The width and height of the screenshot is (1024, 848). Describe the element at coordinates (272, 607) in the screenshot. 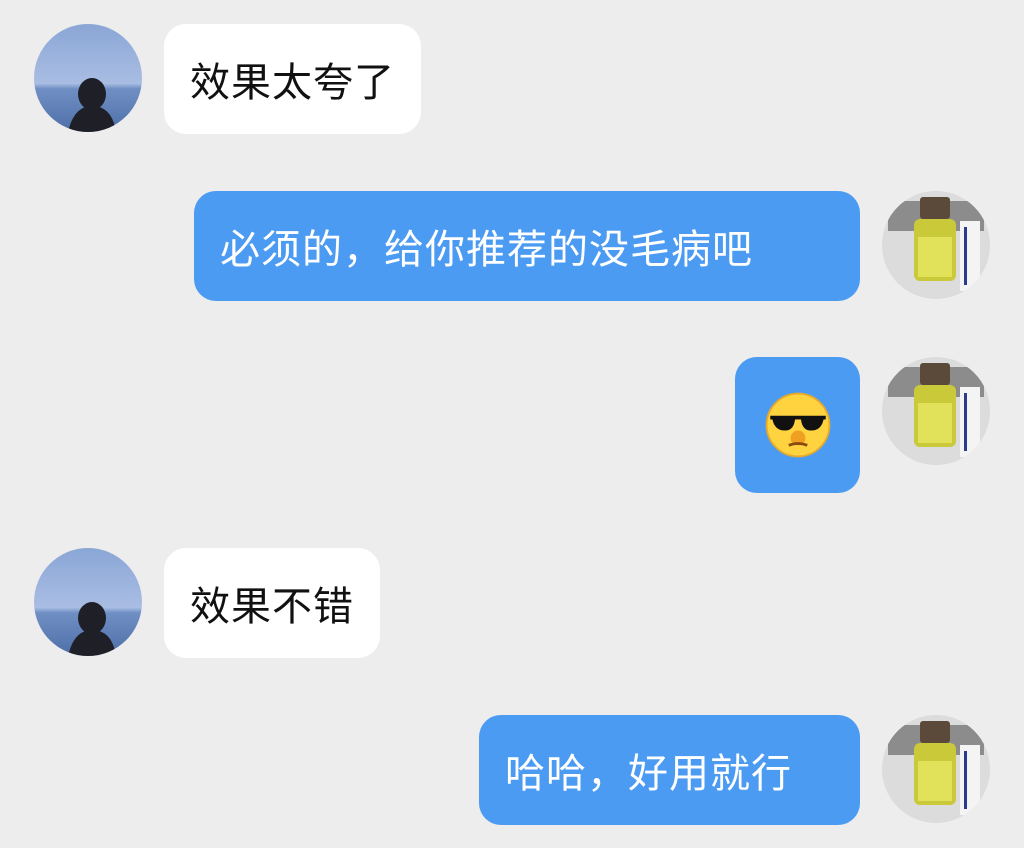

I see `message-text: 效果不错` at that location.